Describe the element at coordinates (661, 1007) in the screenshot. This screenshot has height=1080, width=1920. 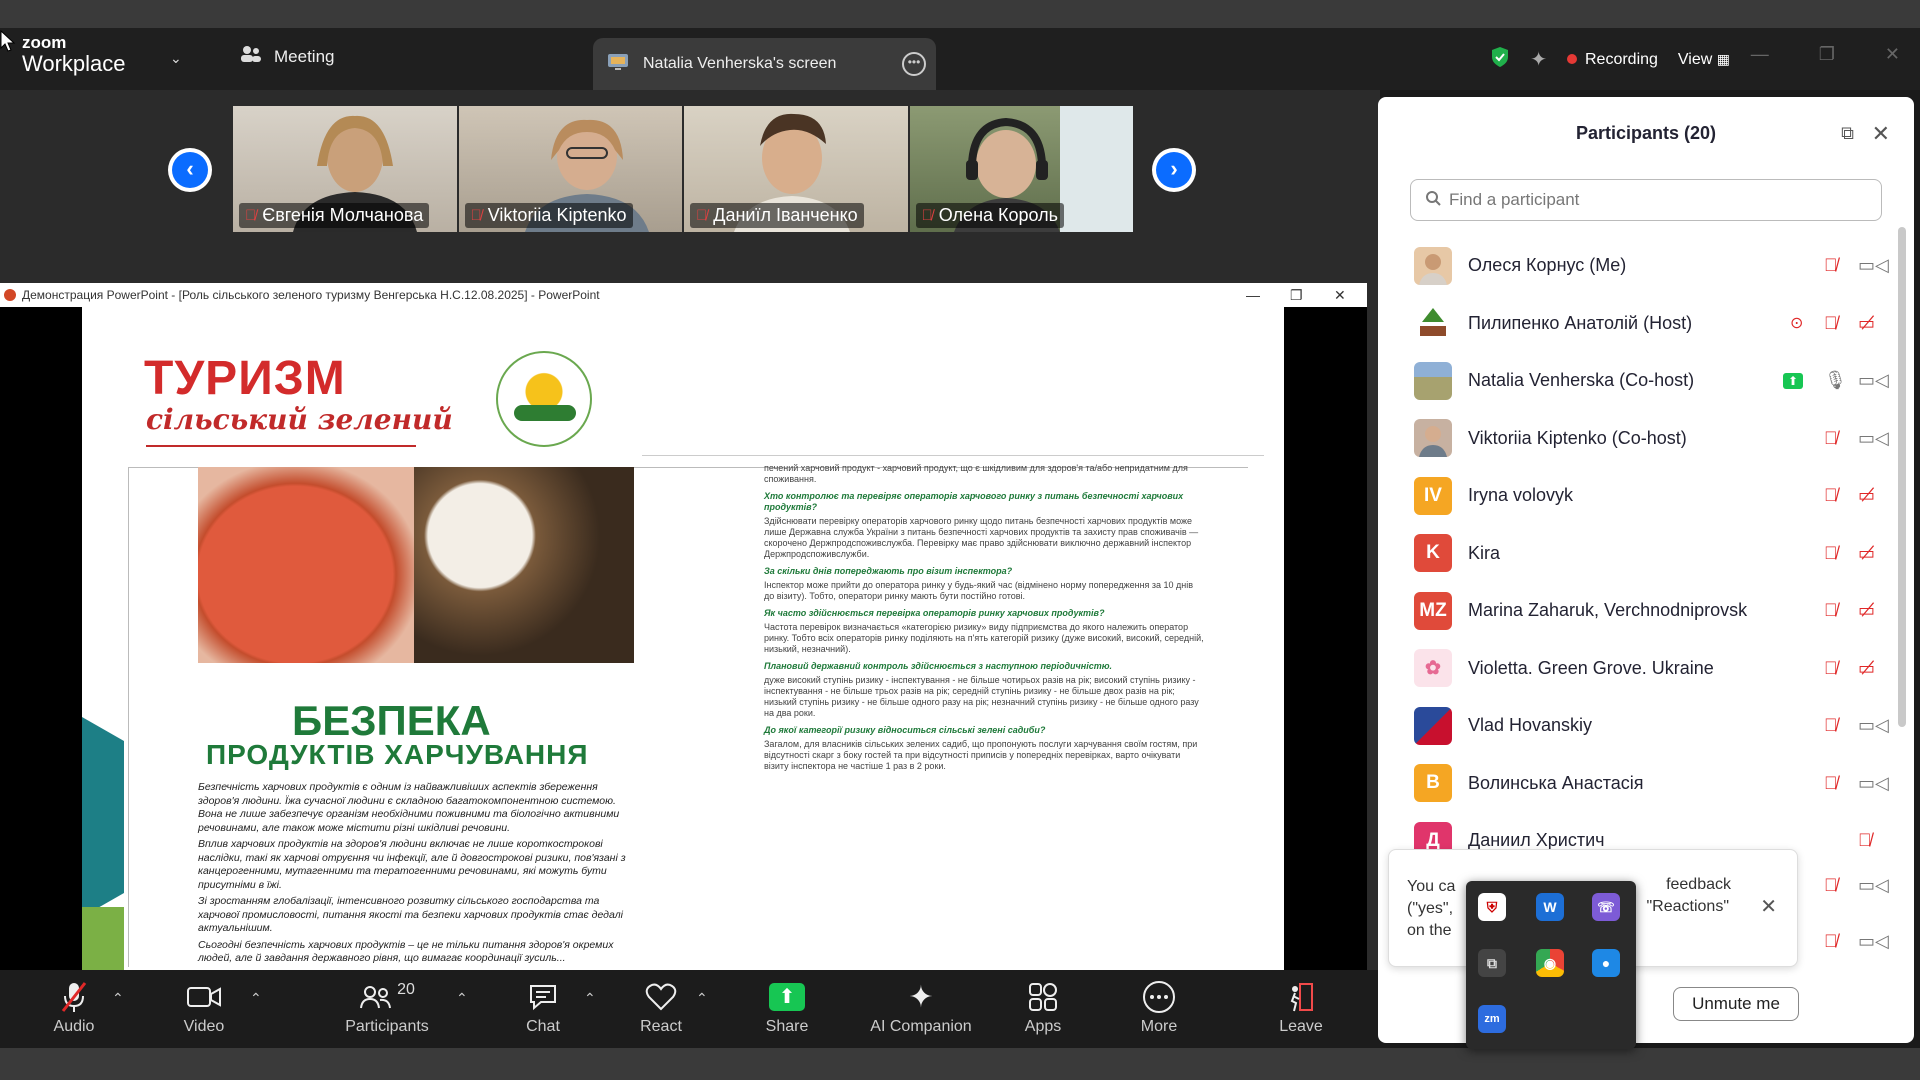
I see `react-button: React` at that location.